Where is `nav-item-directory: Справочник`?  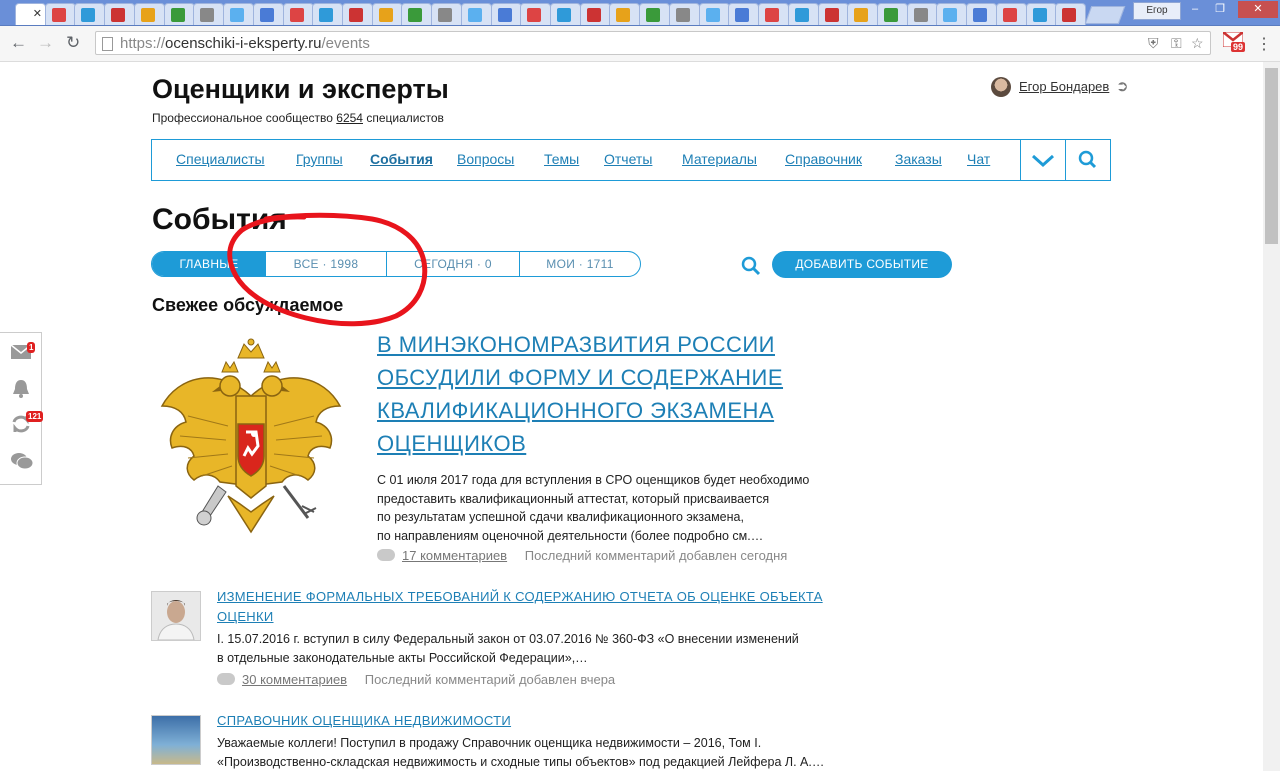 nav-item-directory: Справочник is located at coordinates (823, 159).